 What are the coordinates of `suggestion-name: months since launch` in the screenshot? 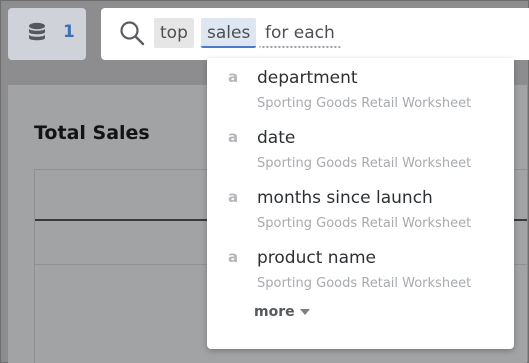 It's located at (345, 198).